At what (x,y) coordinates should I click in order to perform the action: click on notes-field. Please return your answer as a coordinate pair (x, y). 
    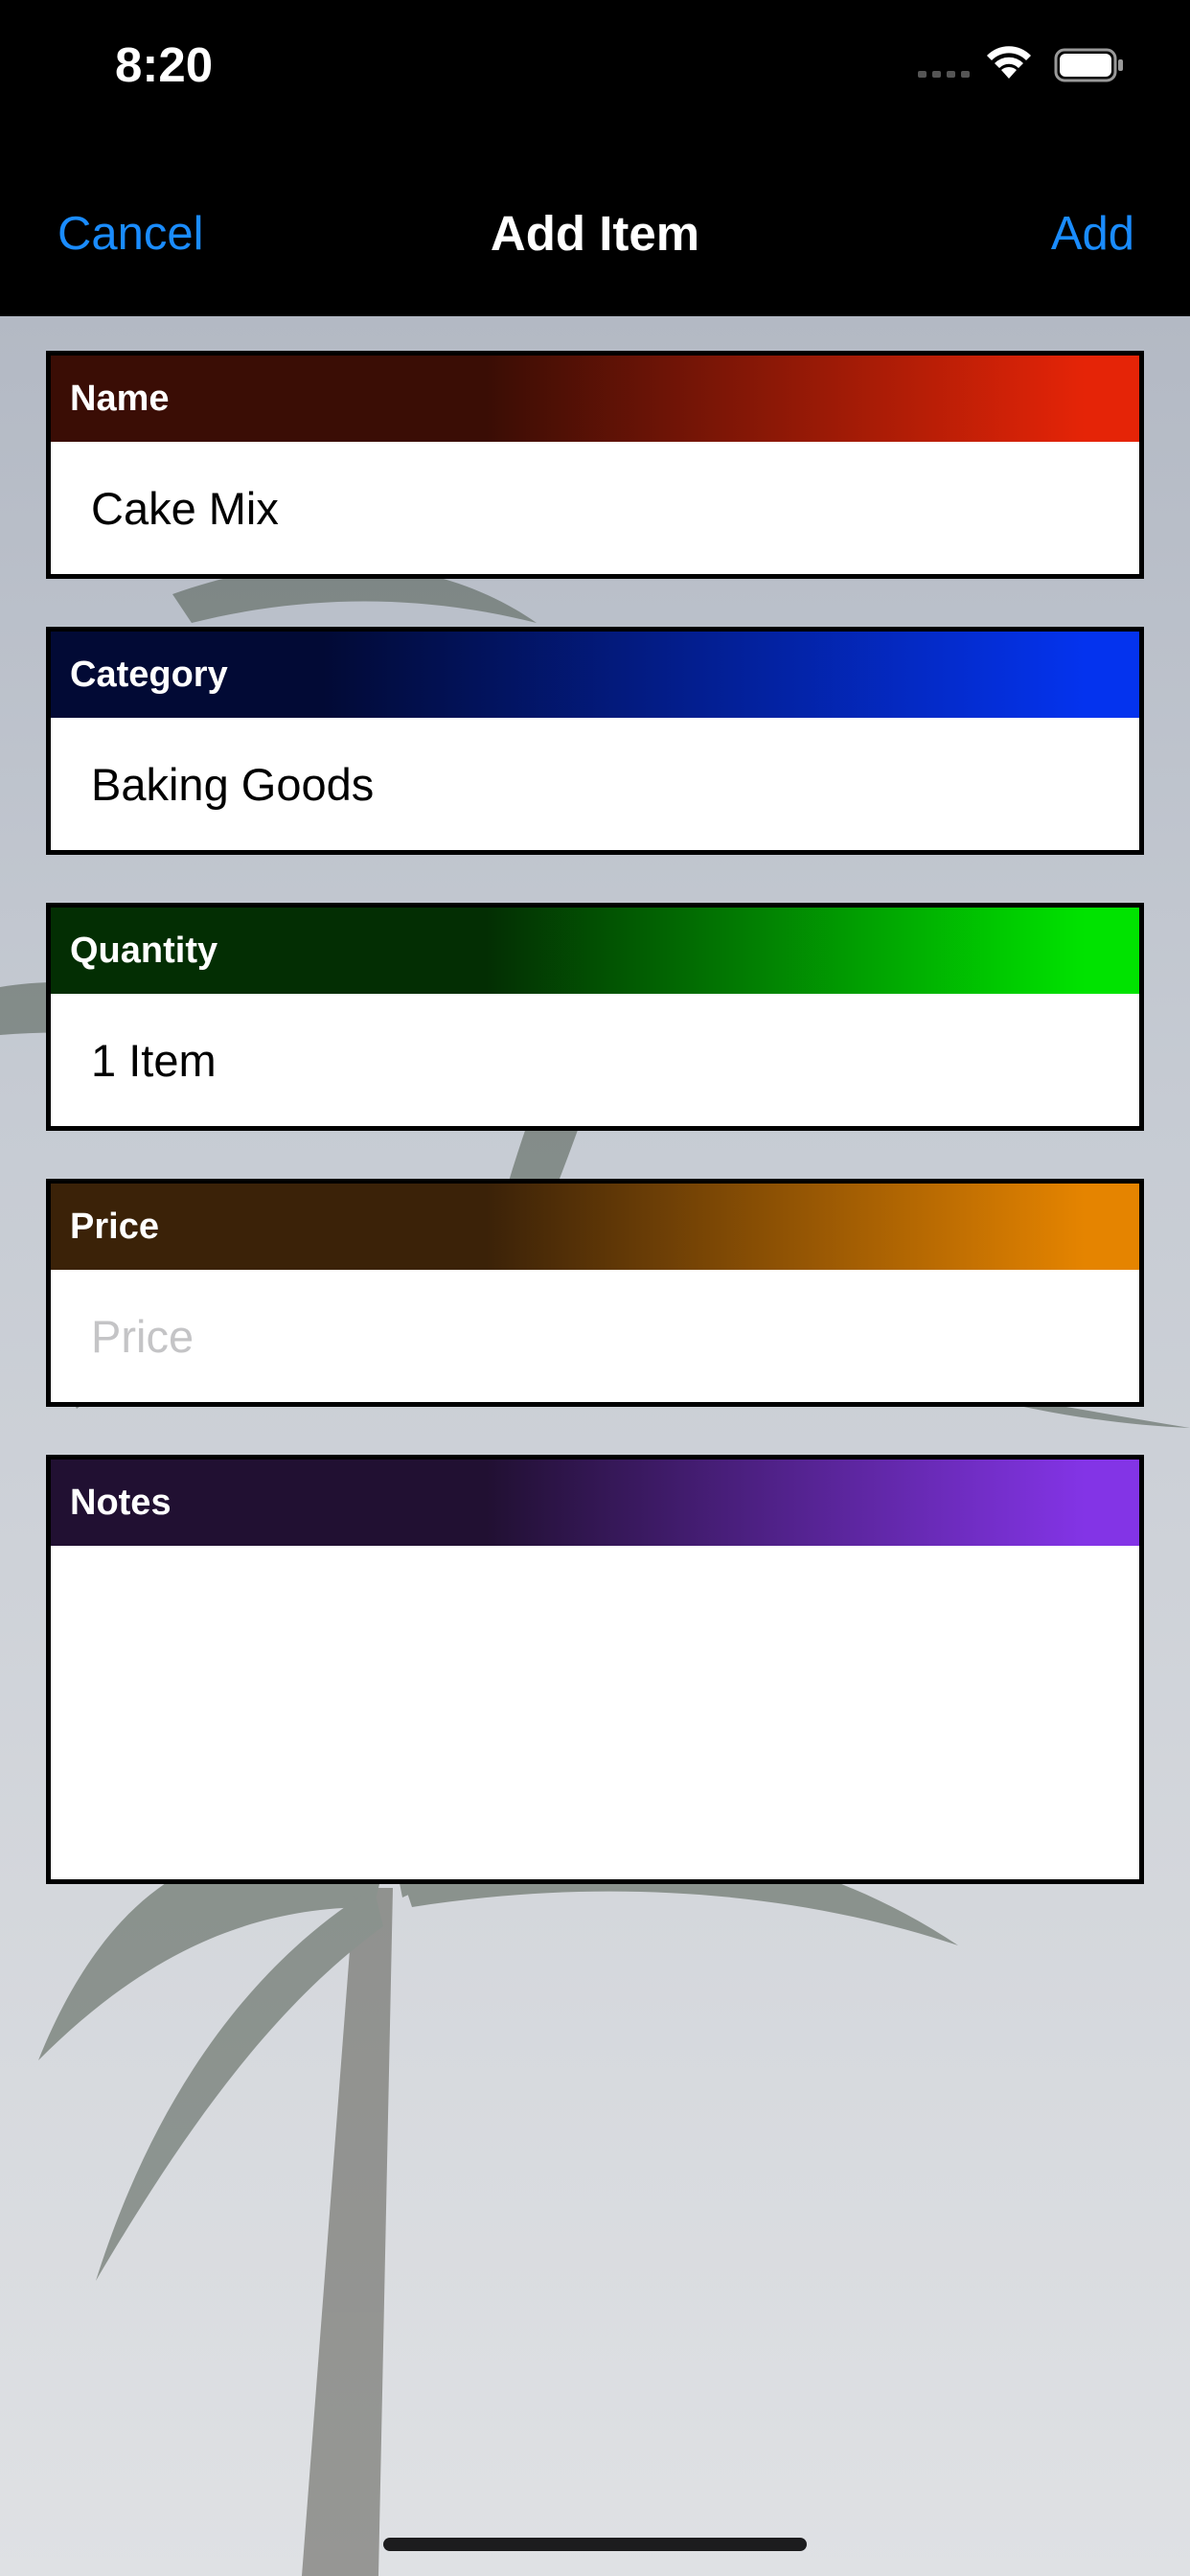
    Looking at the image, I should click on (595, 1713).